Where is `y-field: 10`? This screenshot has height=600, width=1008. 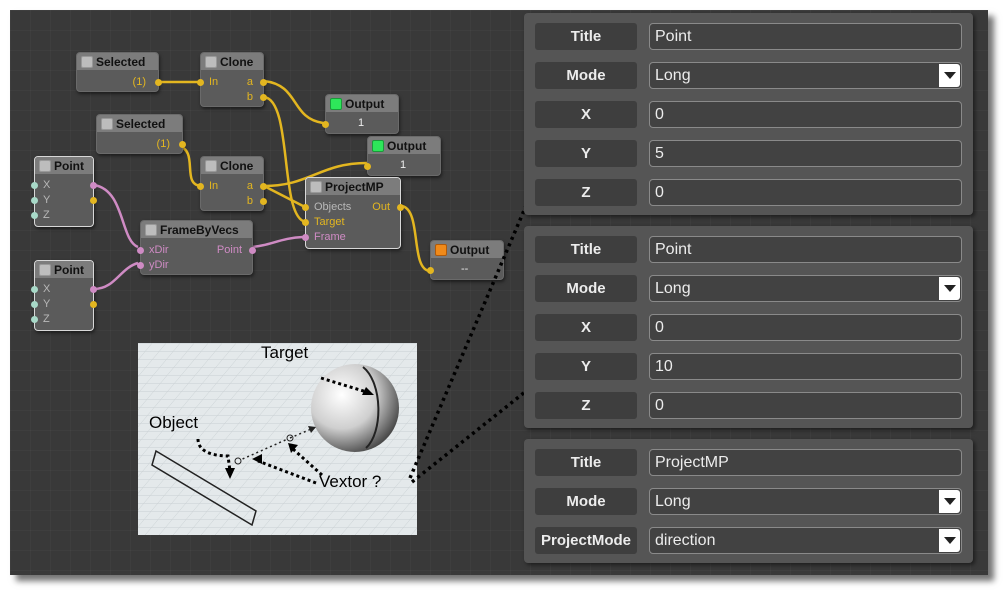
y-field: 10 is located at coordinates (805, 366).